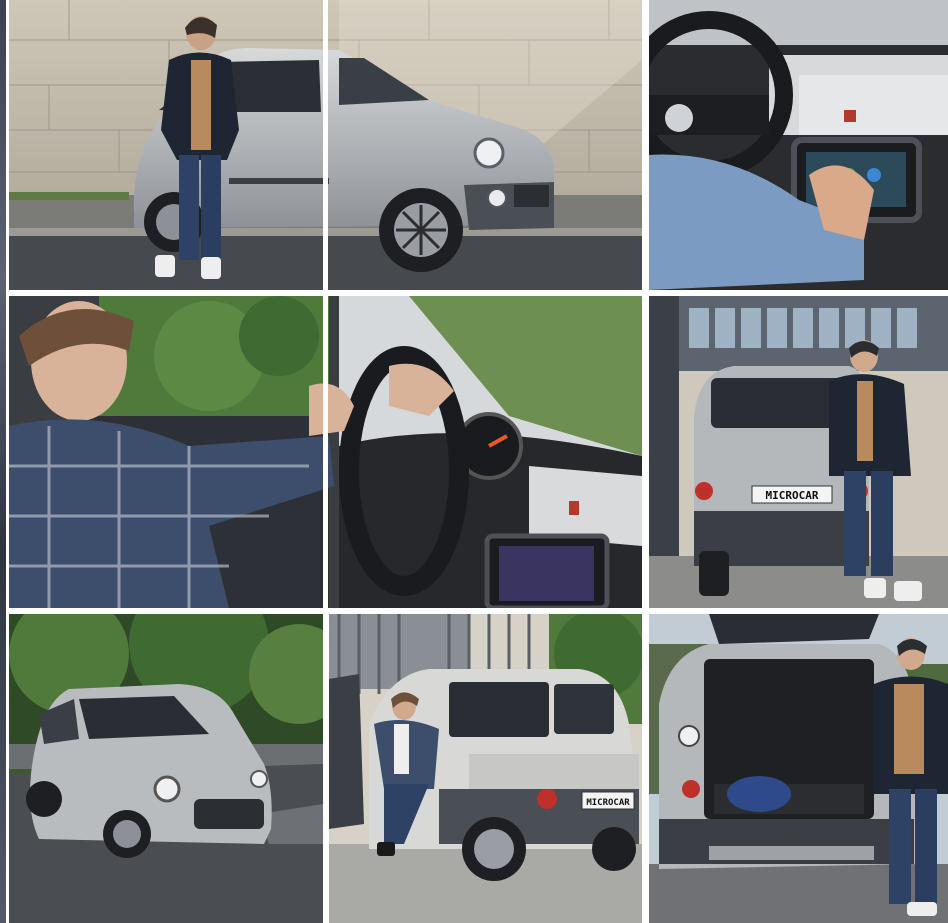  I want to click on gallery-left-edge, so click(3, 461).